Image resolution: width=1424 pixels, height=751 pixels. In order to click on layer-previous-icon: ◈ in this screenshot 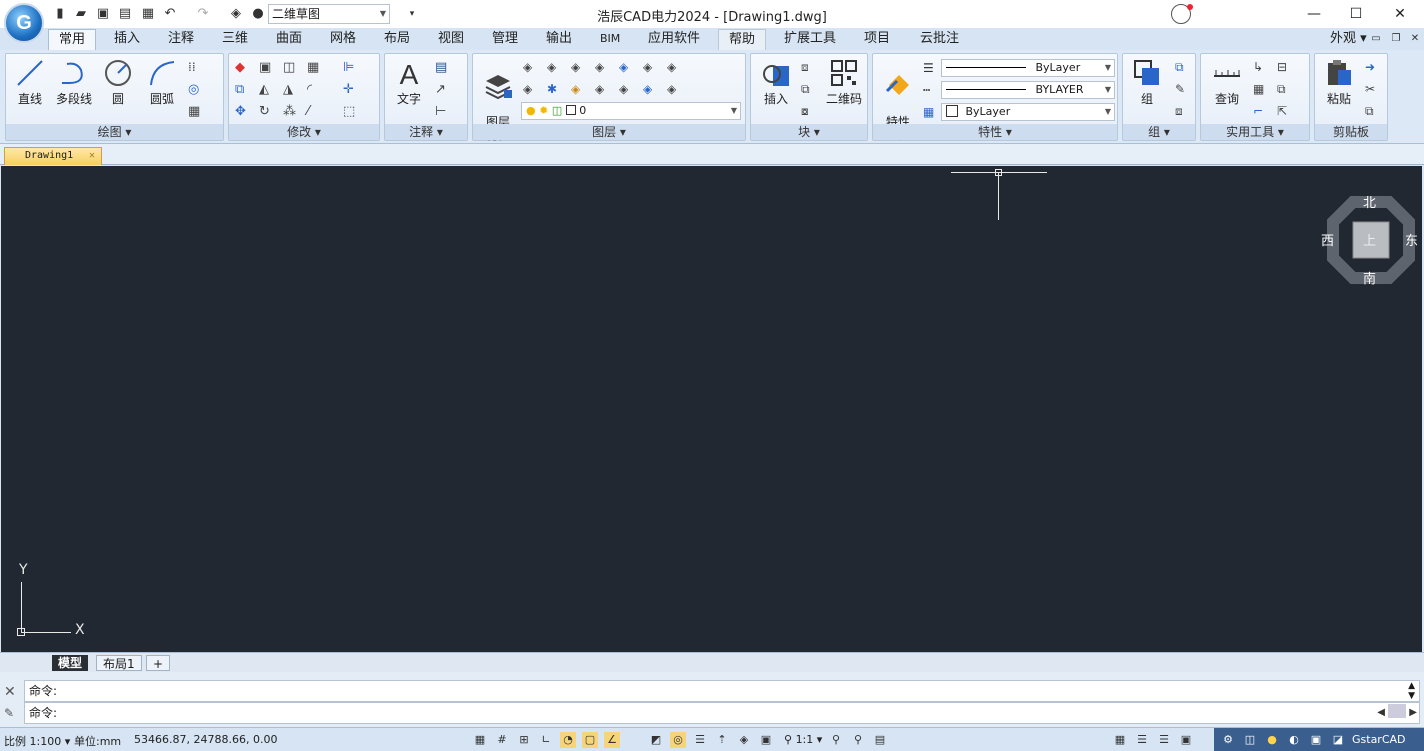, I will do `click(555, 68)`.